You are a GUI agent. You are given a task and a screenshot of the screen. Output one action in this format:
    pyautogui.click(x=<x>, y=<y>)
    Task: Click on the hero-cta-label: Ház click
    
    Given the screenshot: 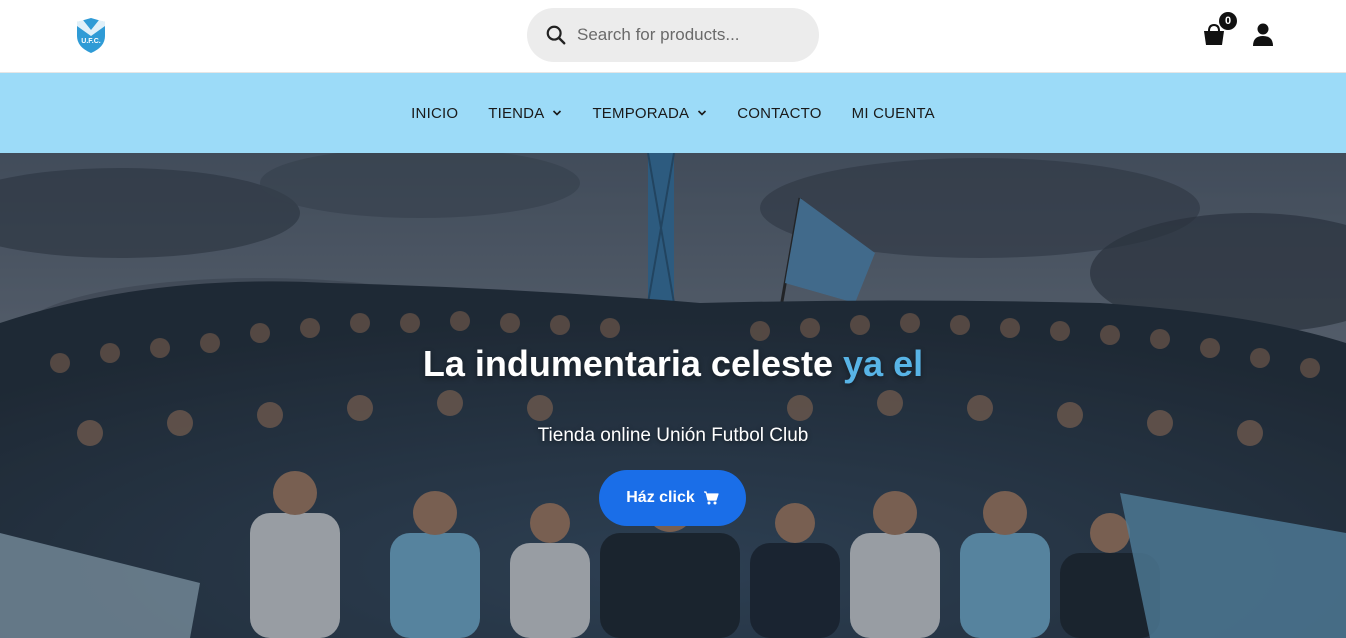 What is the action you would take?
    pyautogui.click(x=660, y=497)
    